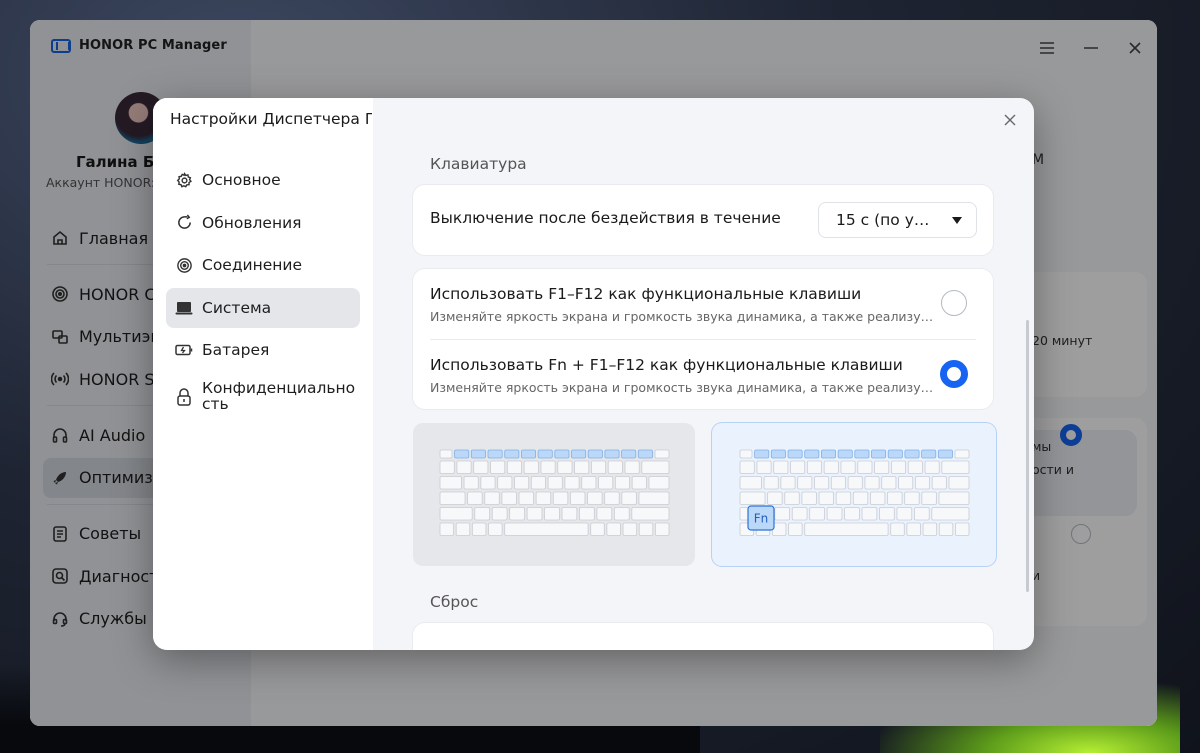 This screenshot has height=753, width=1200. Describe the element at coordinates (478, 164) in the screenshot. I see `section-keyboard-title: Клавиатура` at that location.